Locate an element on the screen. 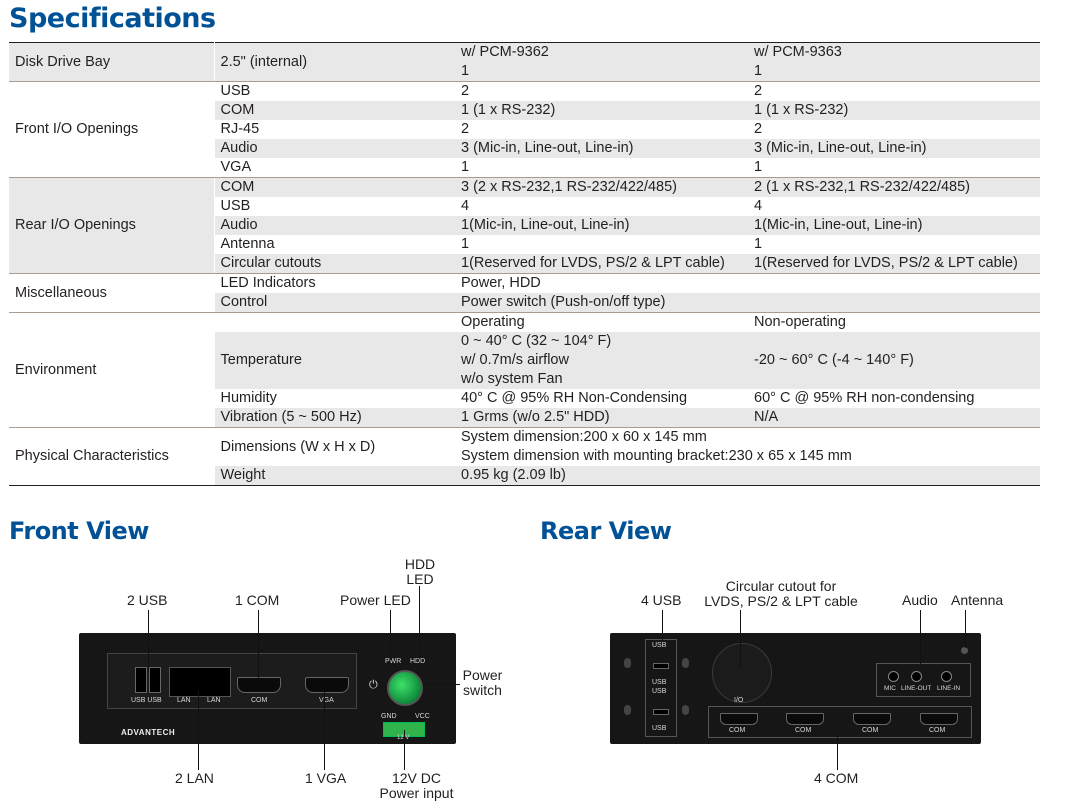 The height and width of the screenshot is (803, 1065). mount-hole-icon is located at coordinates (627, 663).